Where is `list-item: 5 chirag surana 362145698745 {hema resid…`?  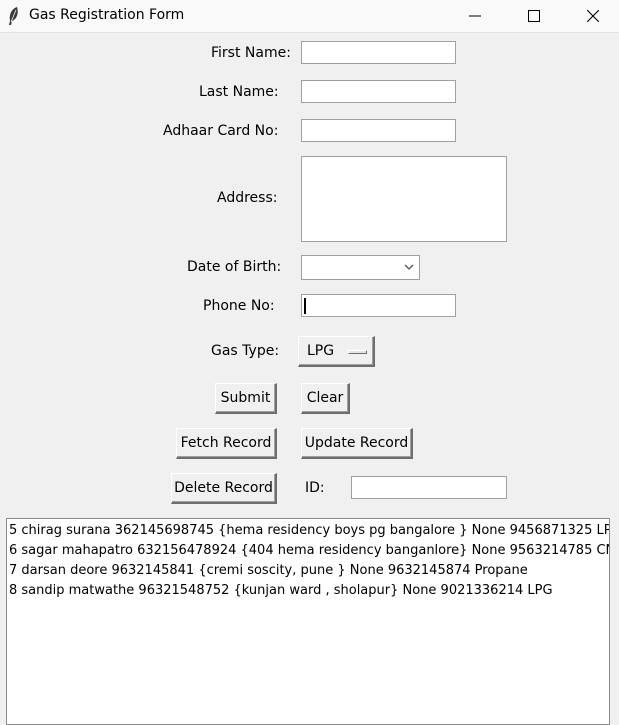 list-item: 5 chirag surana 362145698745 {hema resid… is located at coordinates (308, 531).